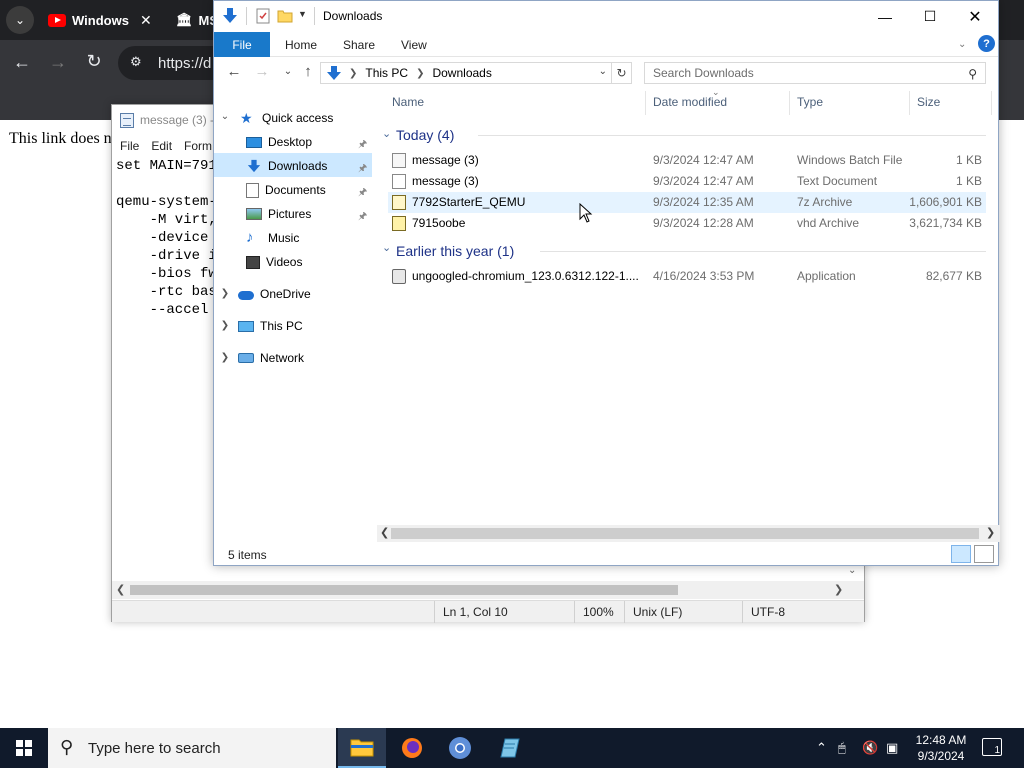 The width and height of the screenshot is (1024, 768). What do you see at coordinates (286, 190) in the screenshot?
I see `sidebar-item-documents: Documents` at bounding box center [286, 190].